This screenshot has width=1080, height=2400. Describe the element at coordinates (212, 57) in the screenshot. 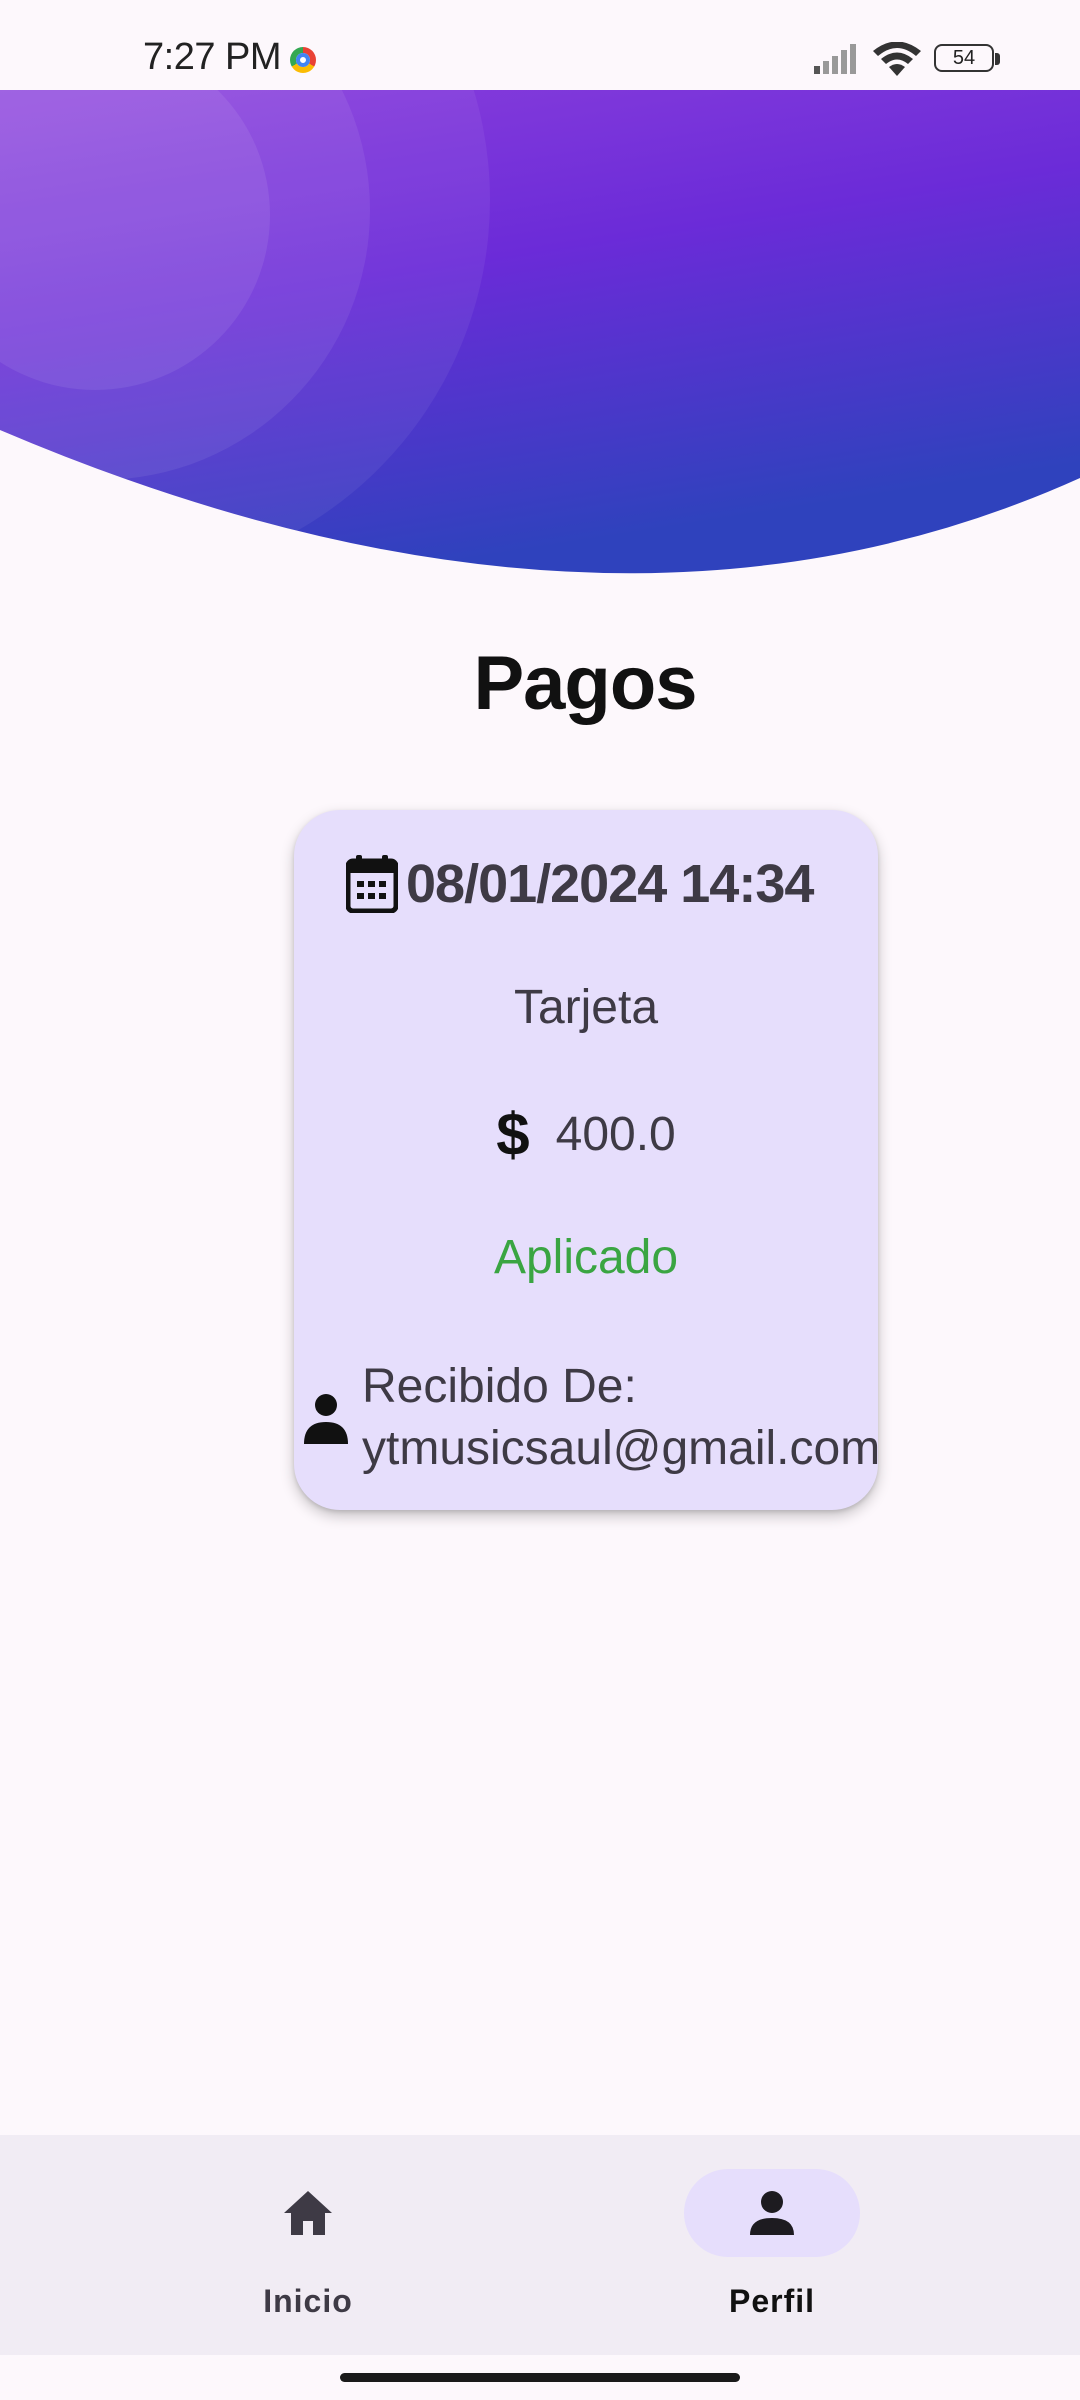

I see `status-time: 7:27 PM` at that location.